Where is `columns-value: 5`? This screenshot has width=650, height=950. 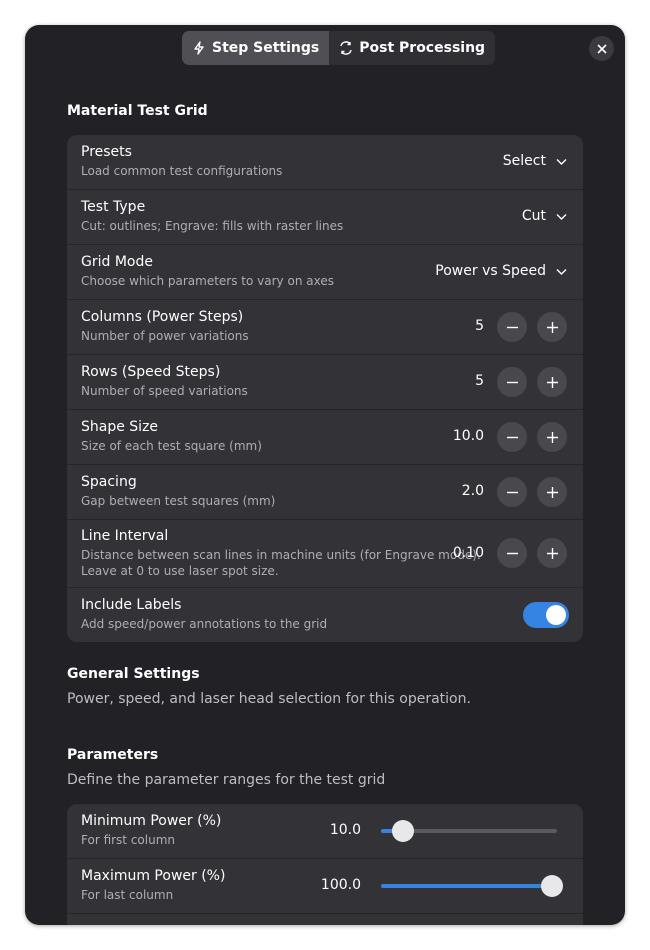 columns-value: 5 is located at coordinates (479, 326).